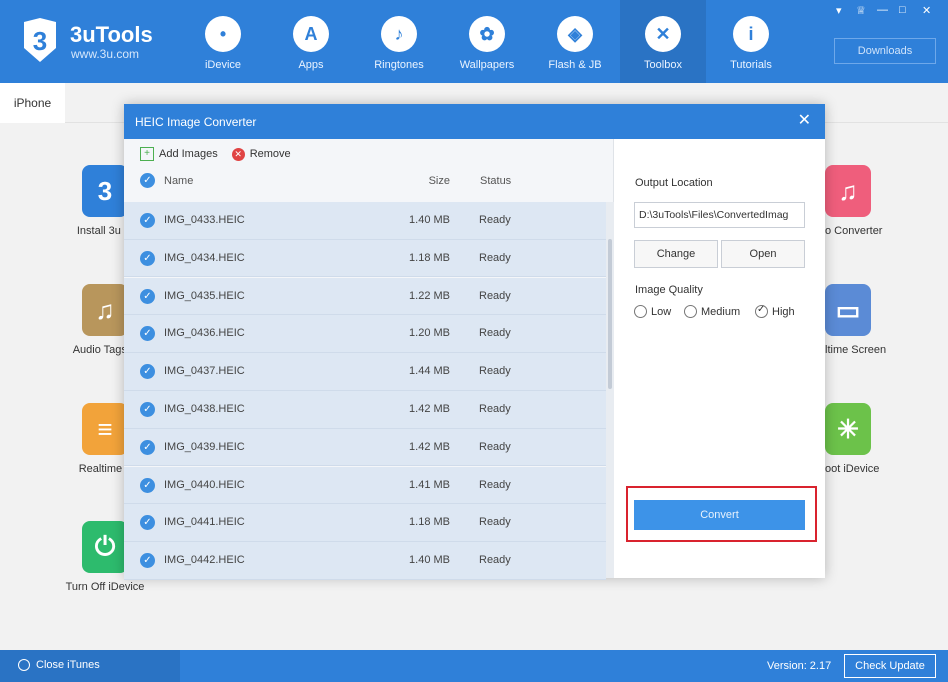 The image size is (948, 682). I want to click on close-itunes-label: Close iTunes, so click(68, 665).